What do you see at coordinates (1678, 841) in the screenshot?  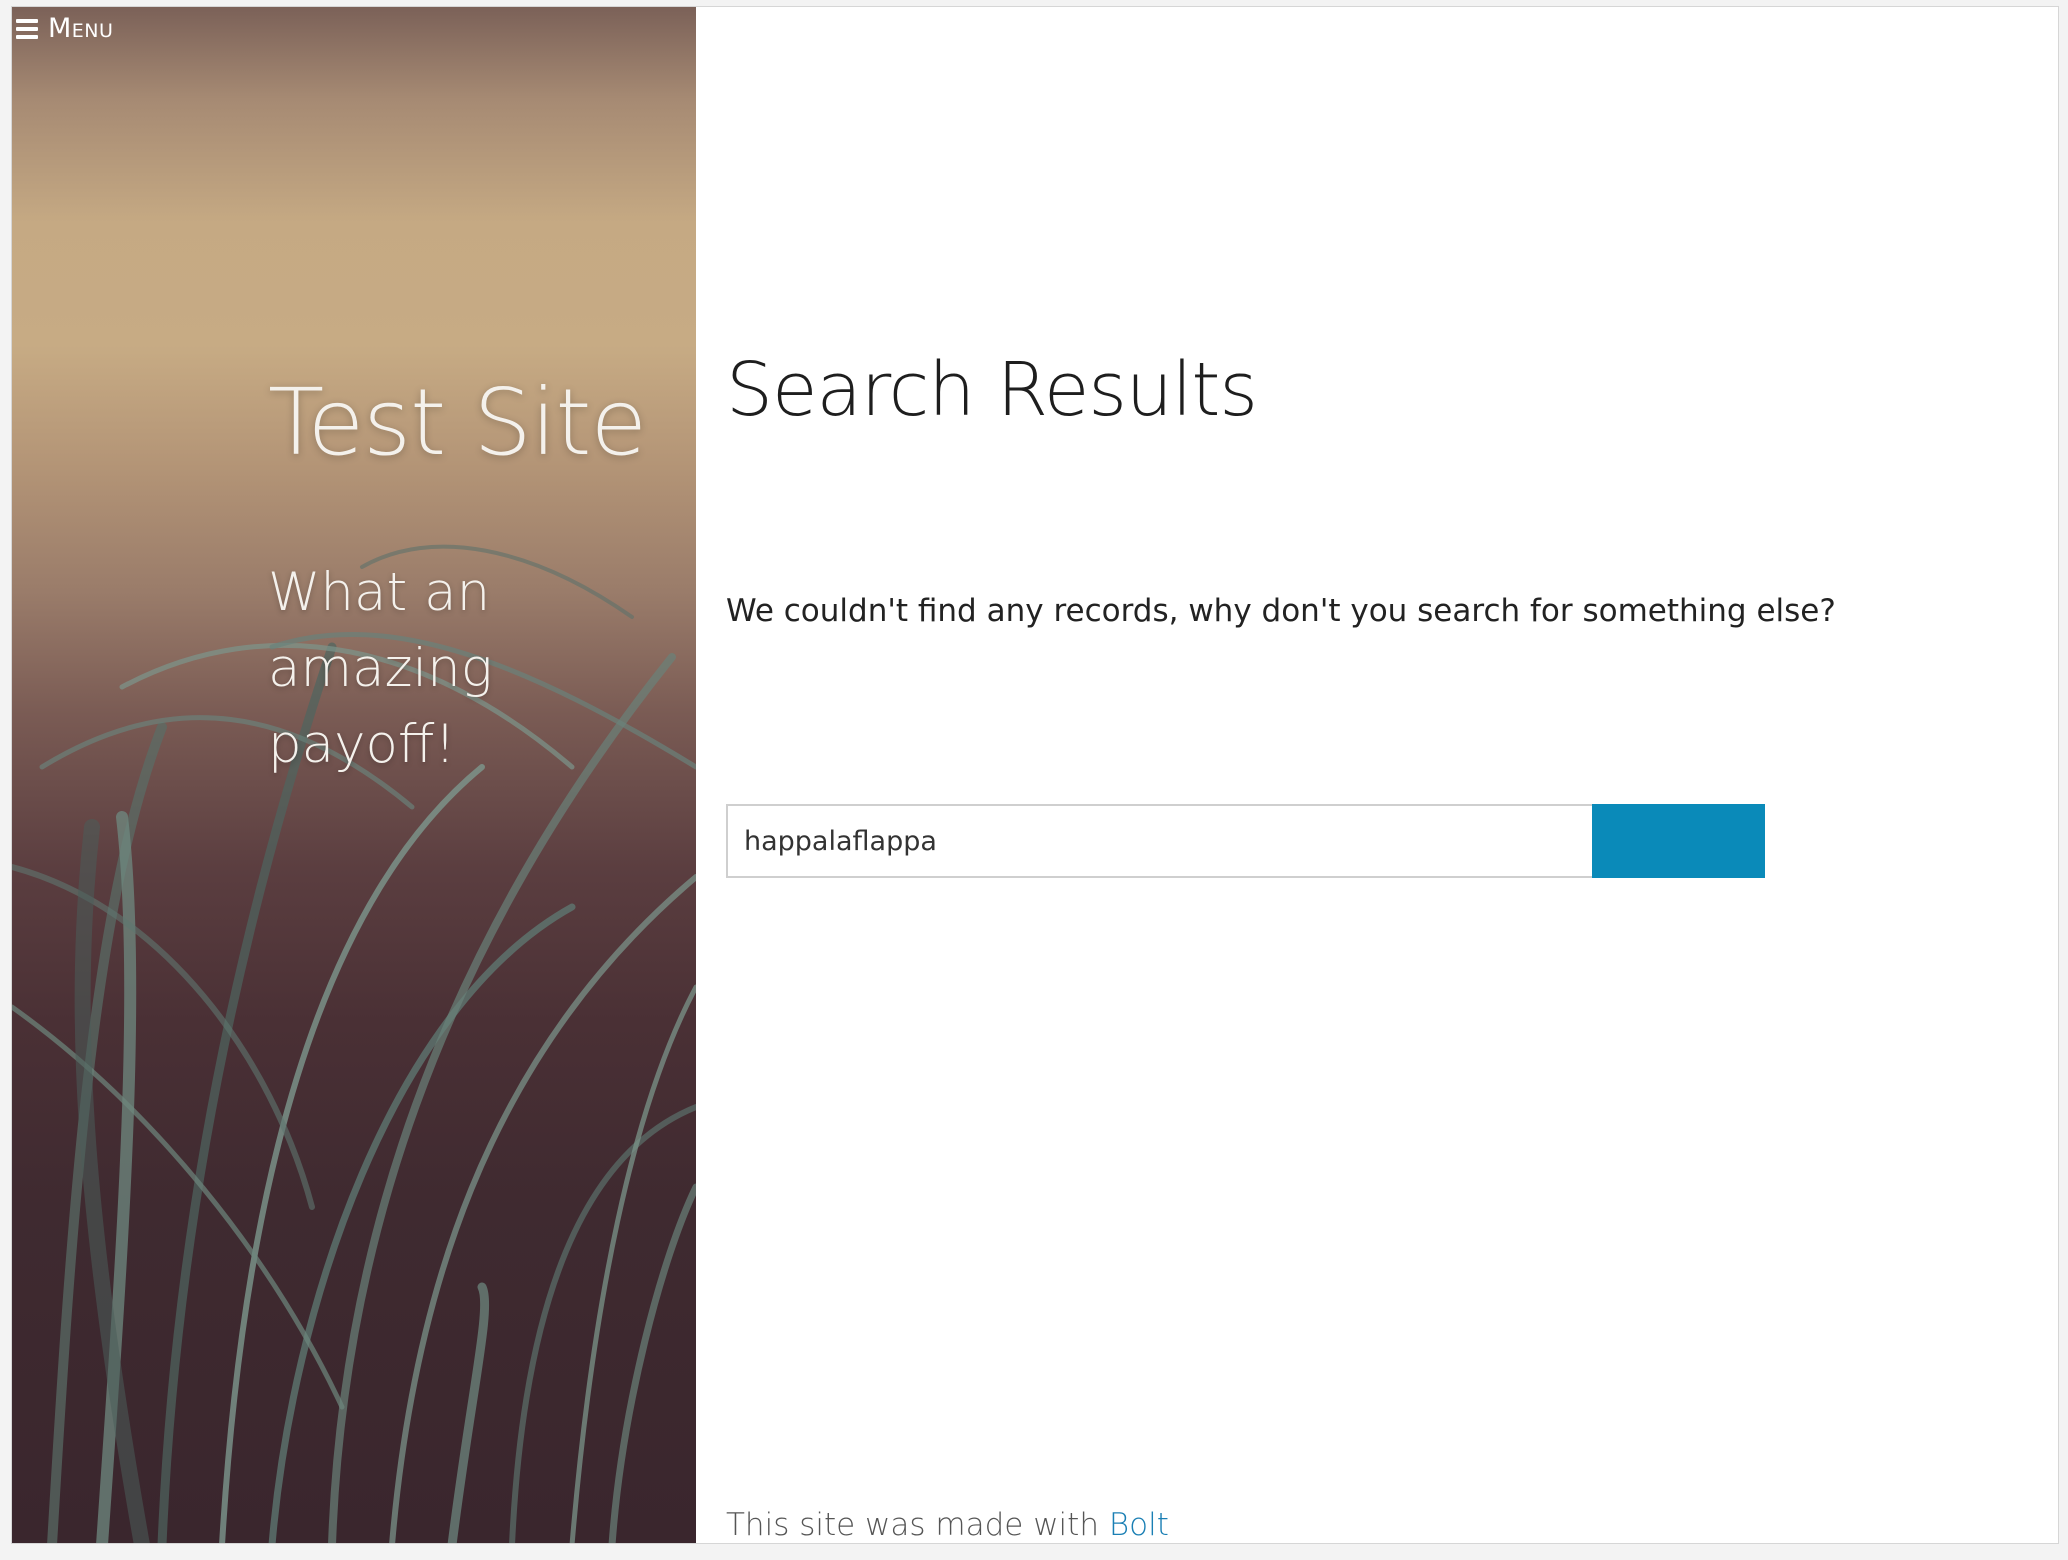 I see `search-button` at bounding box center [1678, 841].